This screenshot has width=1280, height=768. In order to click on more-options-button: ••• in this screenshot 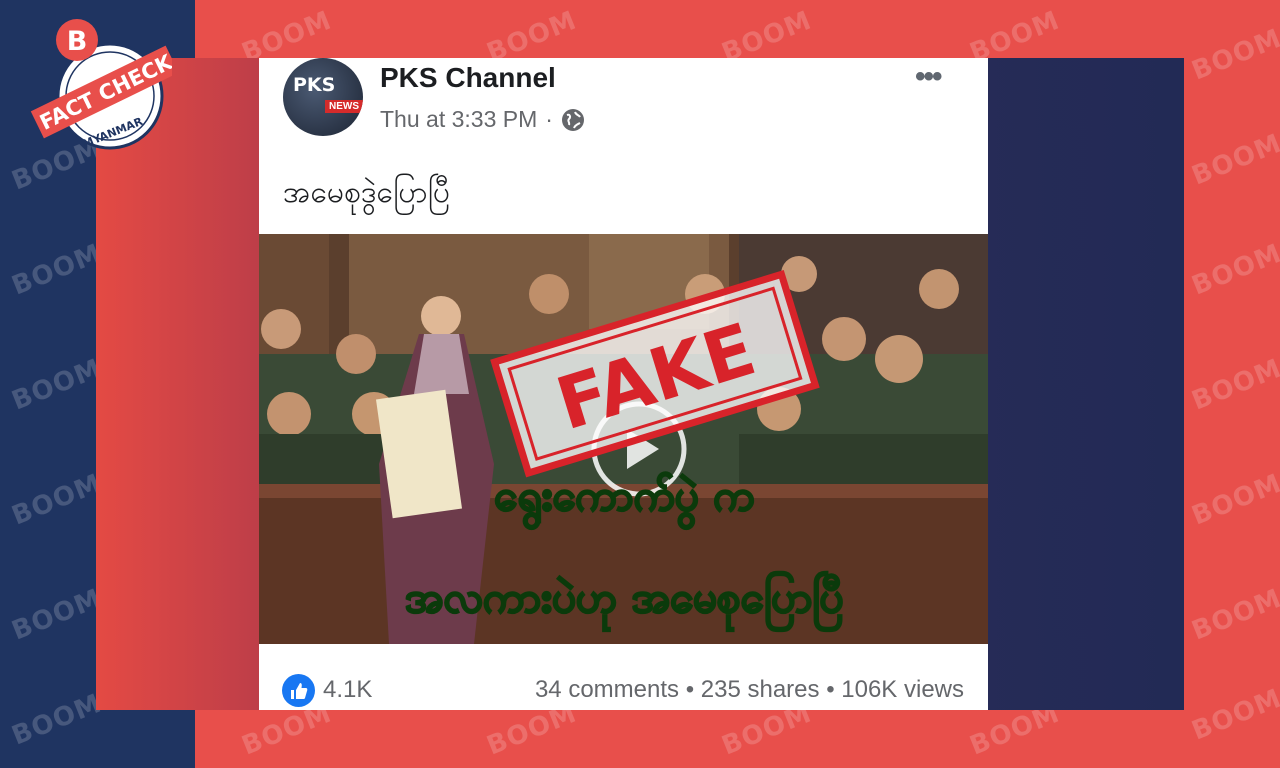, I will do `click(928, 77)`.